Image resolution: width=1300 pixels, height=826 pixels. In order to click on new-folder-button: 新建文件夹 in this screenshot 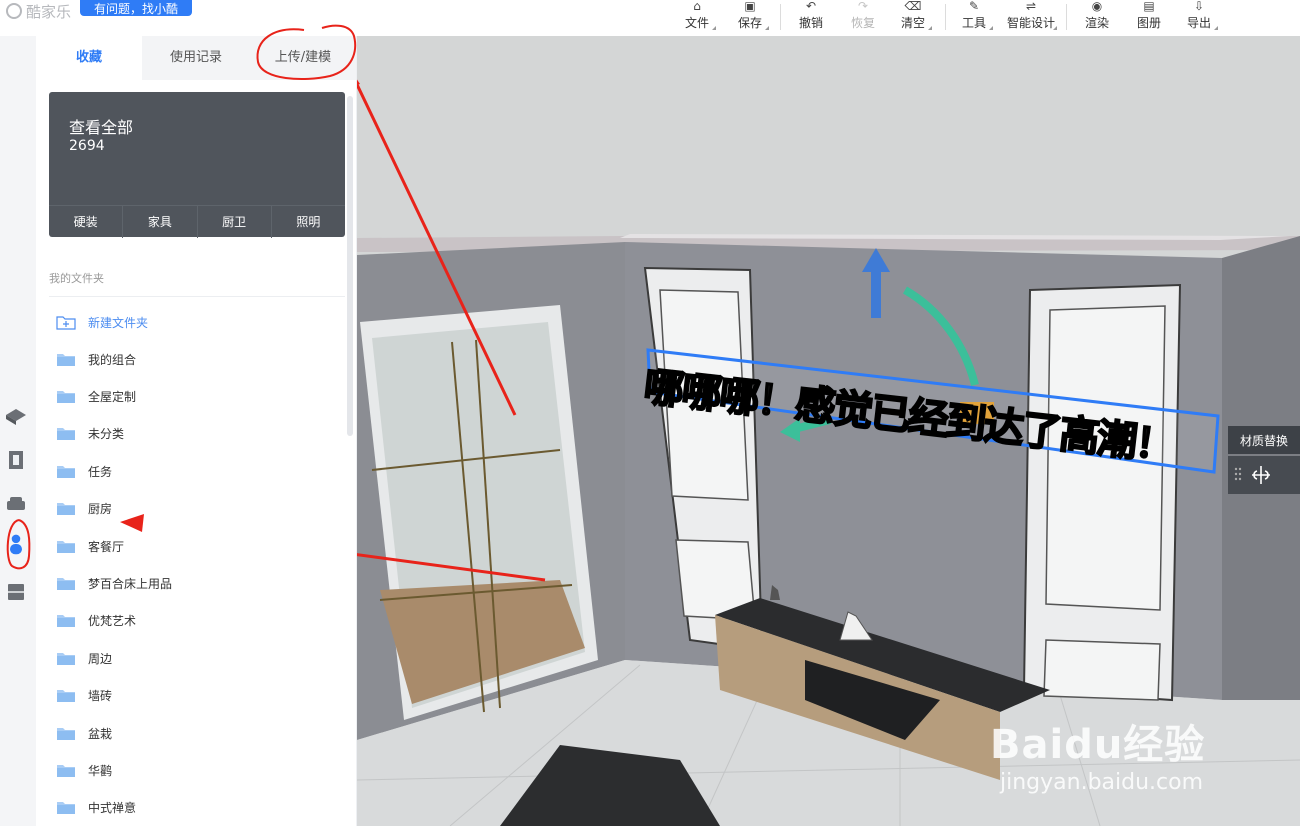, I will do `click(102, 322)`.